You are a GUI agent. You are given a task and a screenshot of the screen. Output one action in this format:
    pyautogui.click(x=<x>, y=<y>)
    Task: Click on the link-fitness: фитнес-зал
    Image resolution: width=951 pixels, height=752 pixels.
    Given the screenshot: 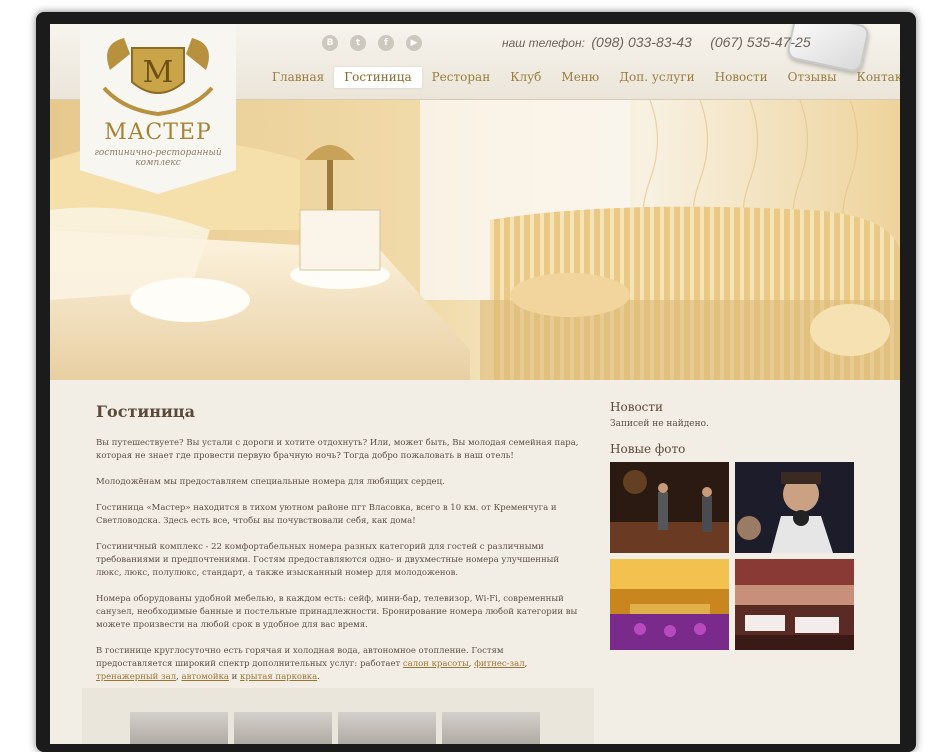 What is the action you would take?
    pyautogui.click(x=499, y=664)
    